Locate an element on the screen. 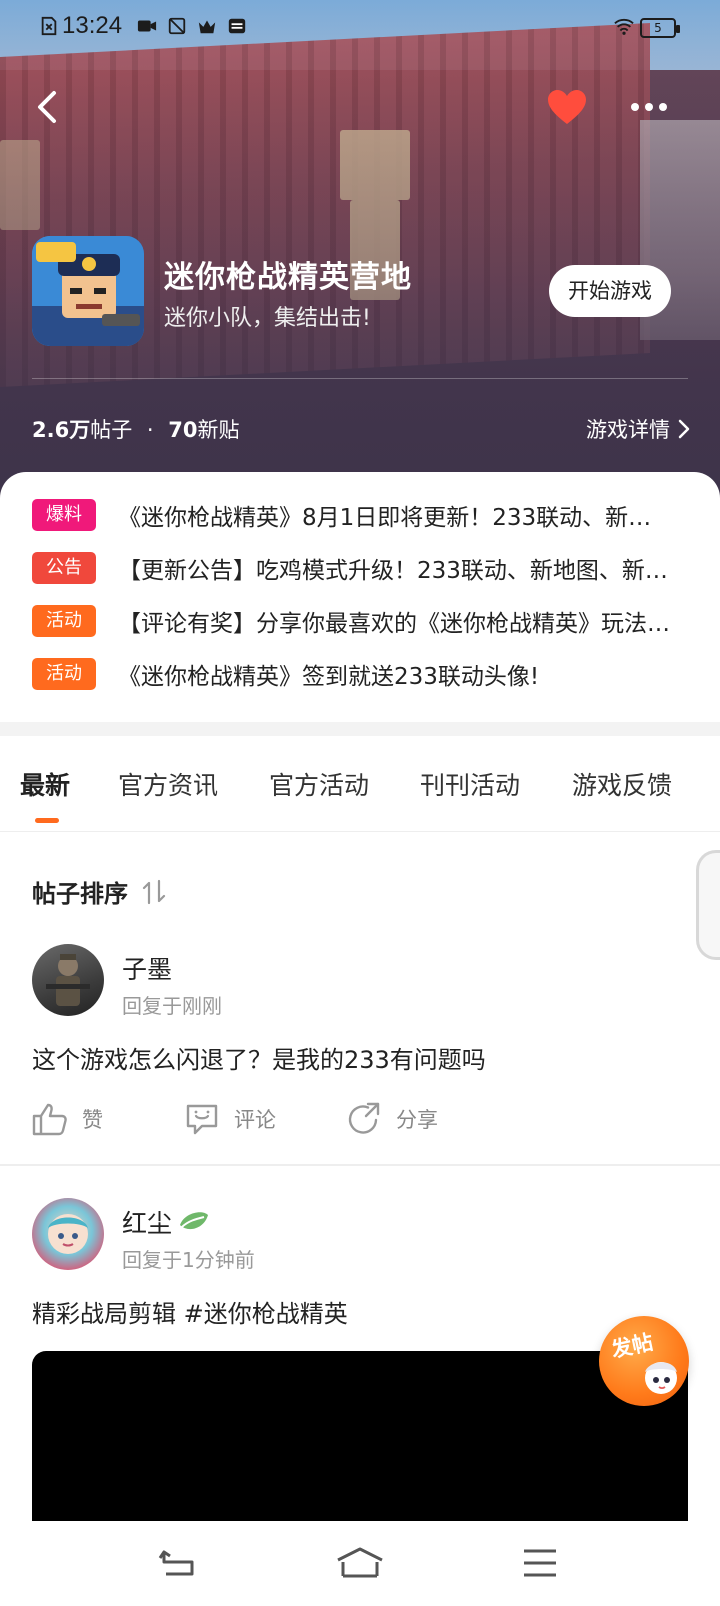 This screenshot has height=1606, width=720. mascot-icon is located at coordinates (661, 1378).